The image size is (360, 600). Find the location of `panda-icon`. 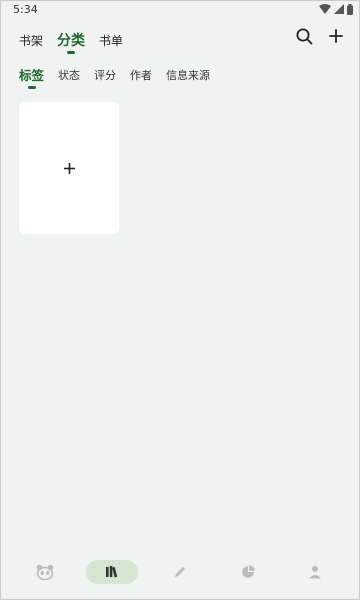

panda-icon is located at coordinates (45, 572).